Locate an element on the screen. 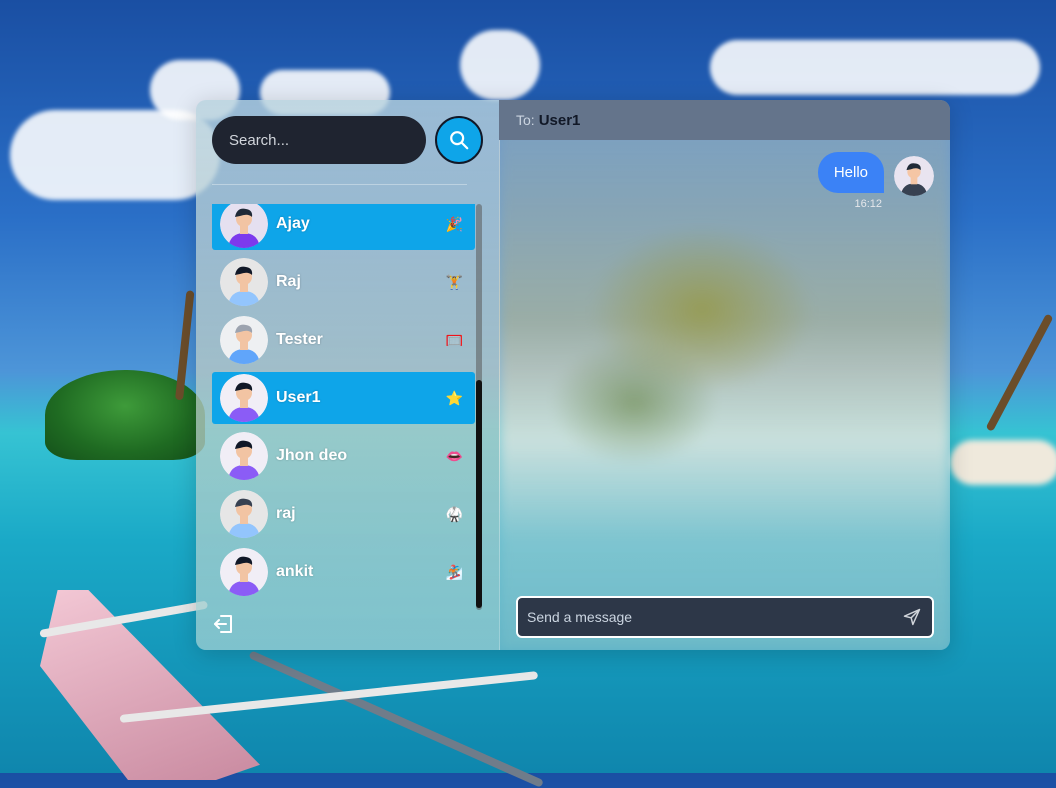  contact-name: User1 is located at coordinates (298, 397).